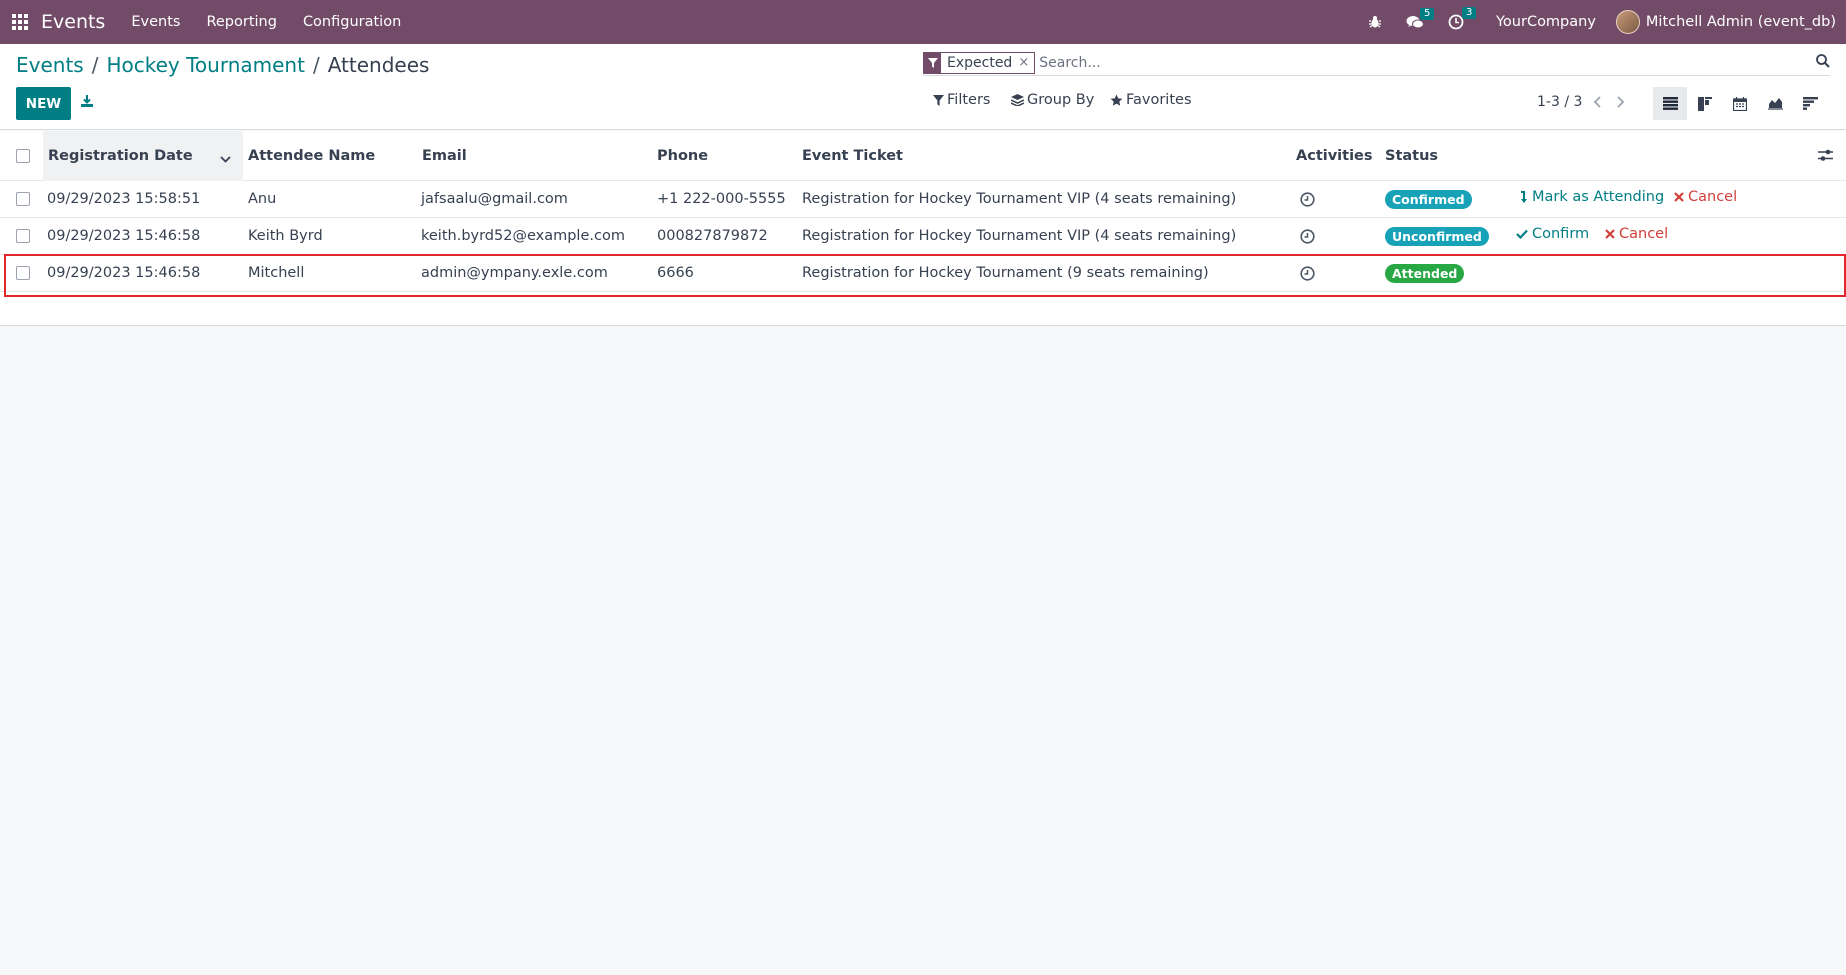  What do you see at coordinates (1825, 157) in the screenshot?
I see `settings-sliders-icon` at bounding box center [1825, 157].